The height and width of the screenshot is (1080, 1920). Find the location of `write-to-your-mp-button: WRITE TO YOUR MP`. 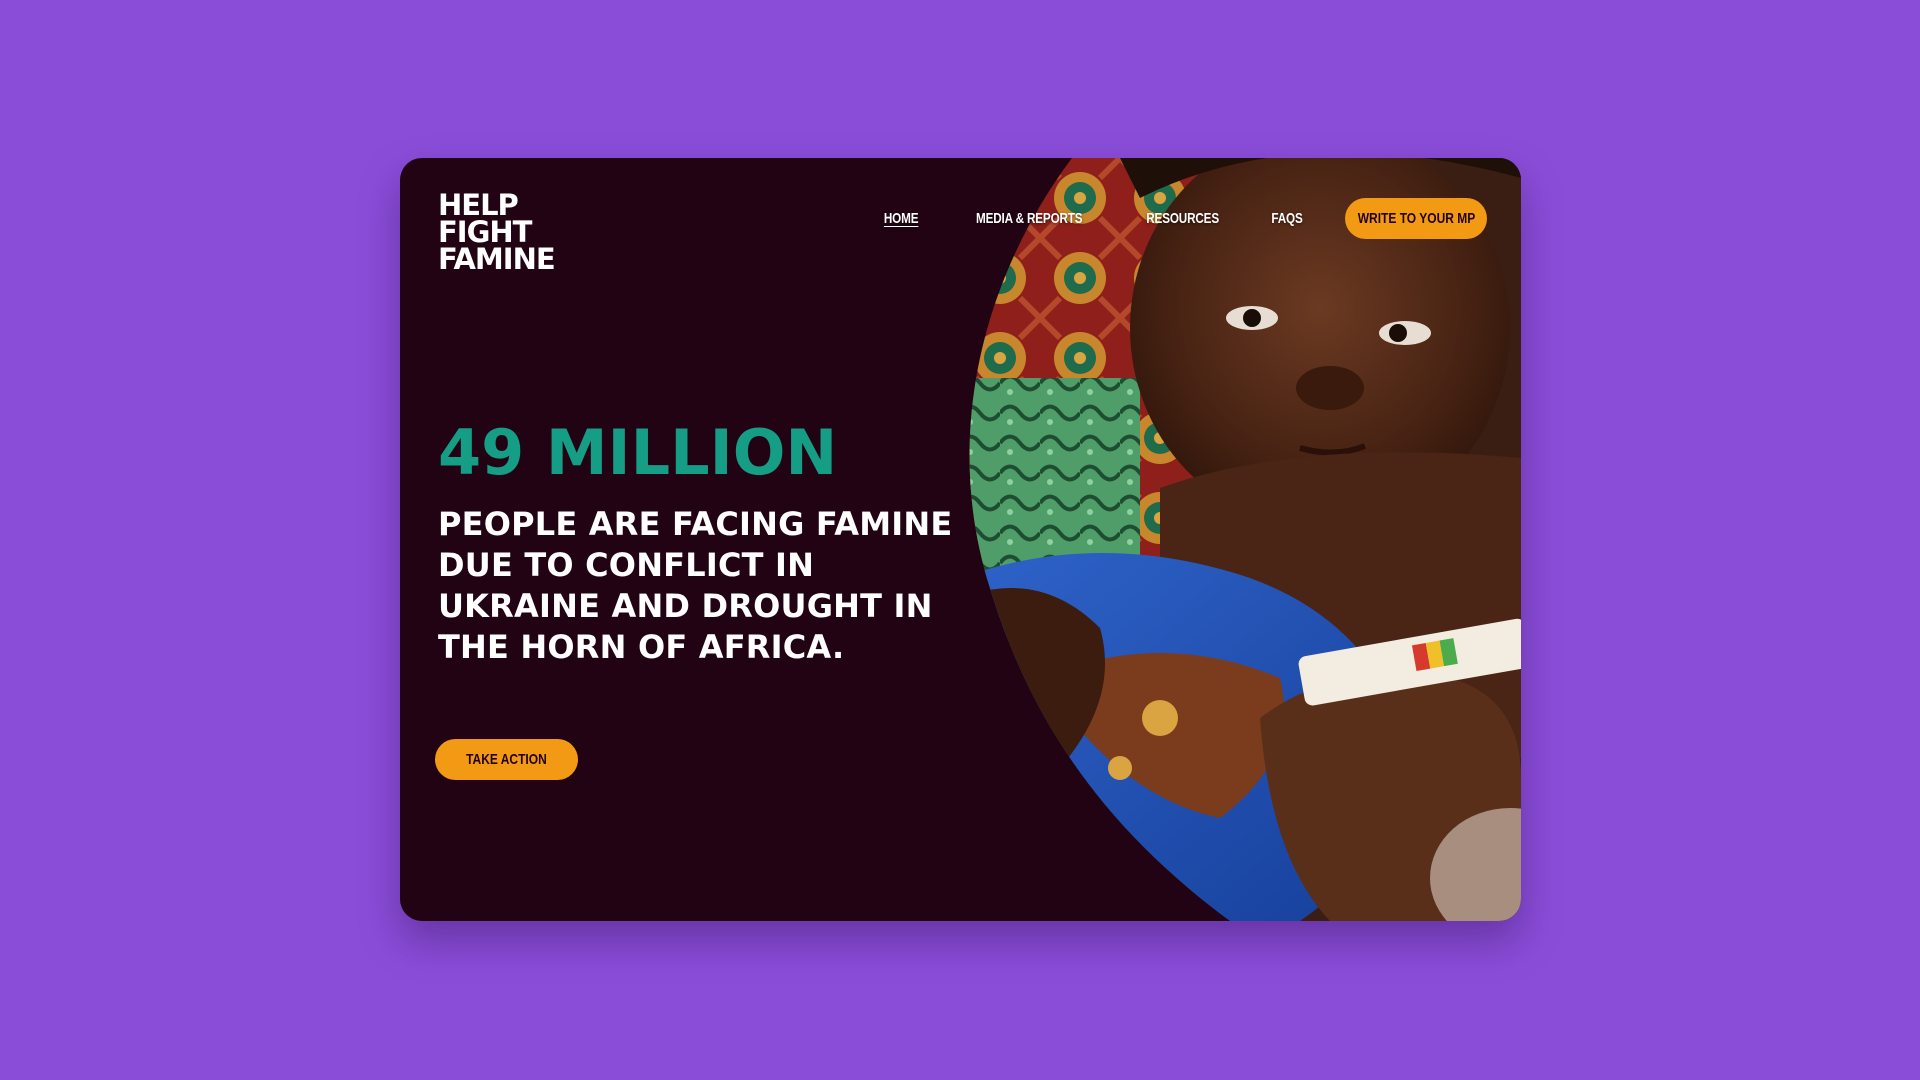

write-to-your-mp-button: WRITE TO YOUR MP is located at coordinates (1416, 218).